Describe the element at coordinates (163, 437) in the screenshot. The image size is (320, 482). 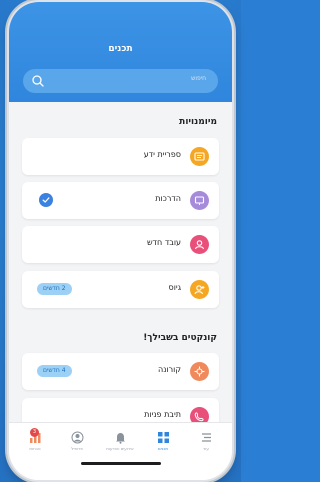
I see `grid-icon` at that location.